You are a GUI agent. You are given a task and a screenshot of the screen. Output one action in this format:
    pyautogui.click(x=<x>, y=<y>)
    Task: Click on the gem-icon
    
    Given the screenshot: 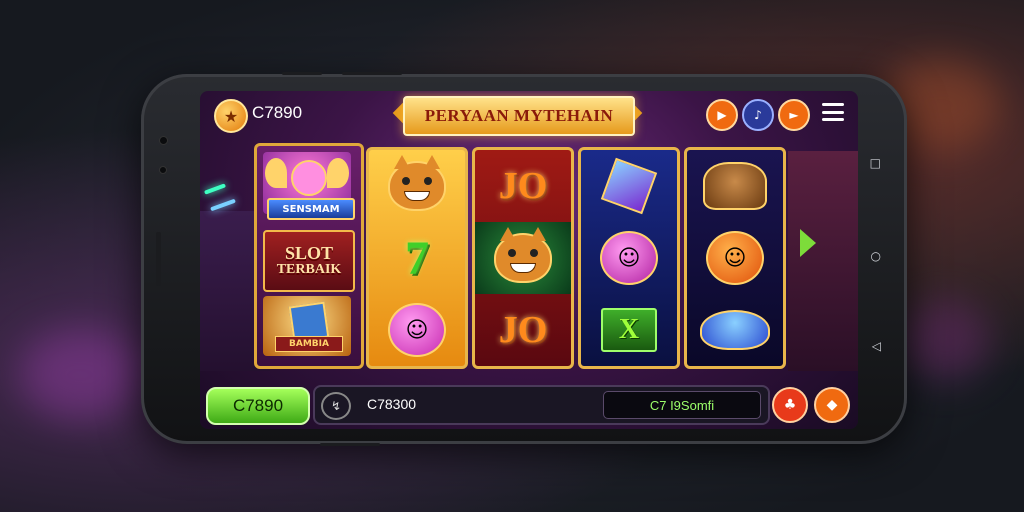 What is the action you would take?
    pyautogui.click(x=629, y=186)
    